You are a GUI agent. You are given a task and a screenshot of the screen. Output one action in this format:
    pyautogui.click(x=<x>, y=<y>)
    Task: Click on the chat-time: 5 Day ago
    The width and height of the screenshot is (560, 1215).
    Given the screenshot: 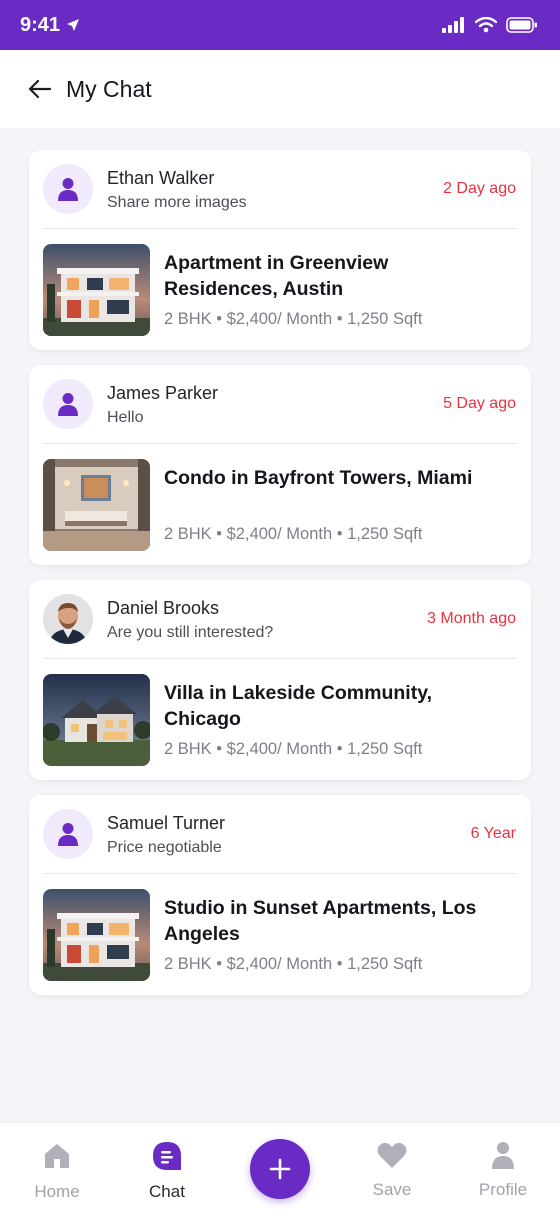 What is the action you would take?
    pyautogui.click(x=479, y=403)
    